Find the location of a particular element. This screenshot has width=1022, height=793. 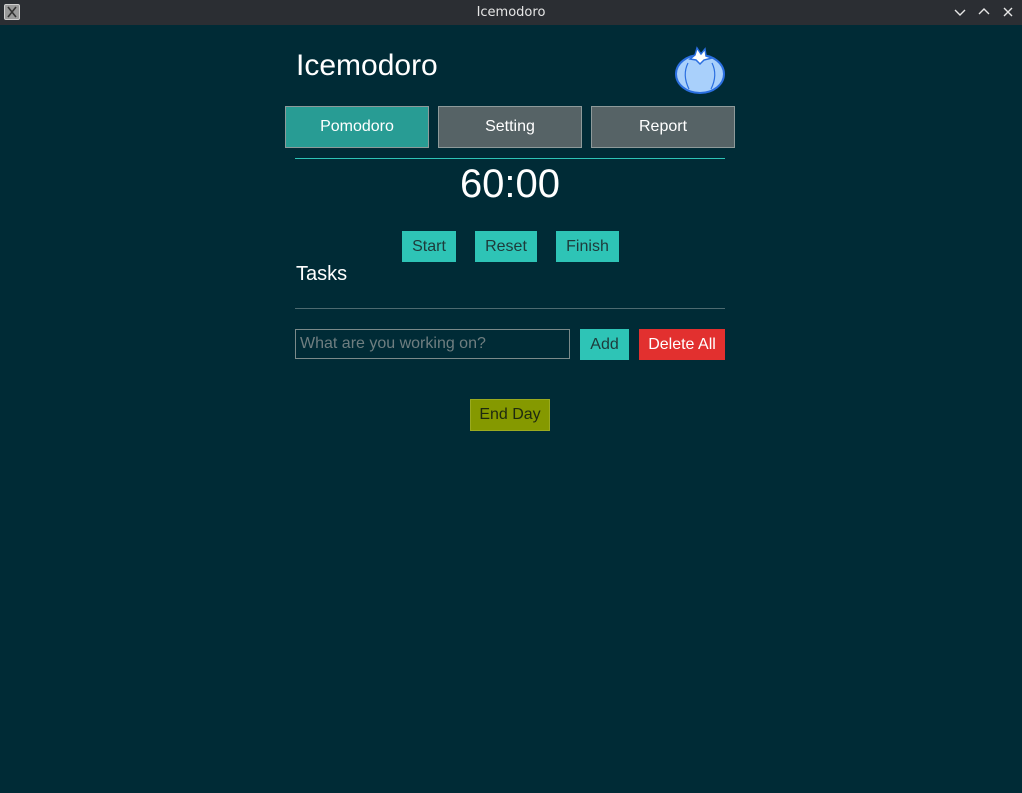

reset-button: Reset is located at coordinates (506, 246).